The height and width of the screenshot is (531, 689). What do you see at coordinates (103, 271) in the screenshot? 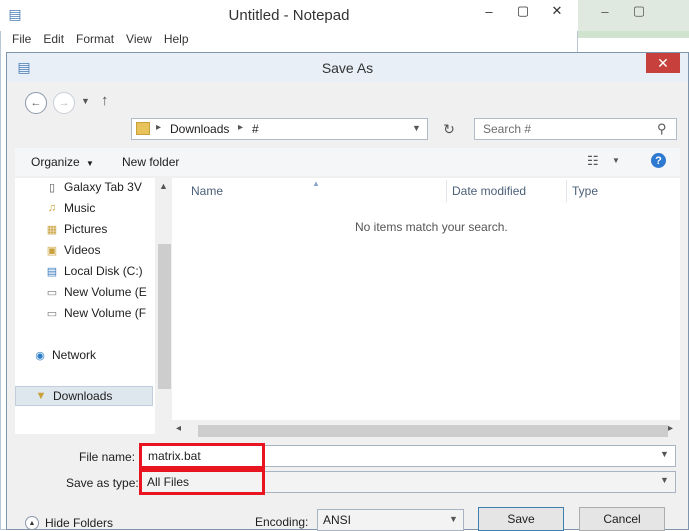
I see `nav-item-label: Local Disk (C:)` at bounding box center [103, 271].